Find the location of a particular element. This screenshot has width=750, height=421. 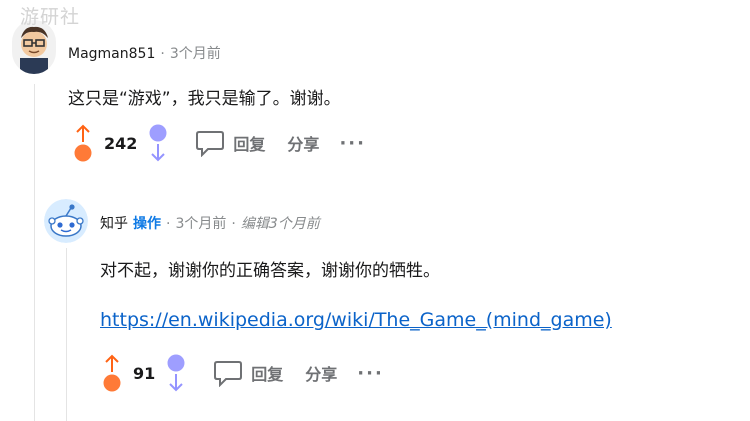

username: Magman851 is located at coordinates (111, 54).